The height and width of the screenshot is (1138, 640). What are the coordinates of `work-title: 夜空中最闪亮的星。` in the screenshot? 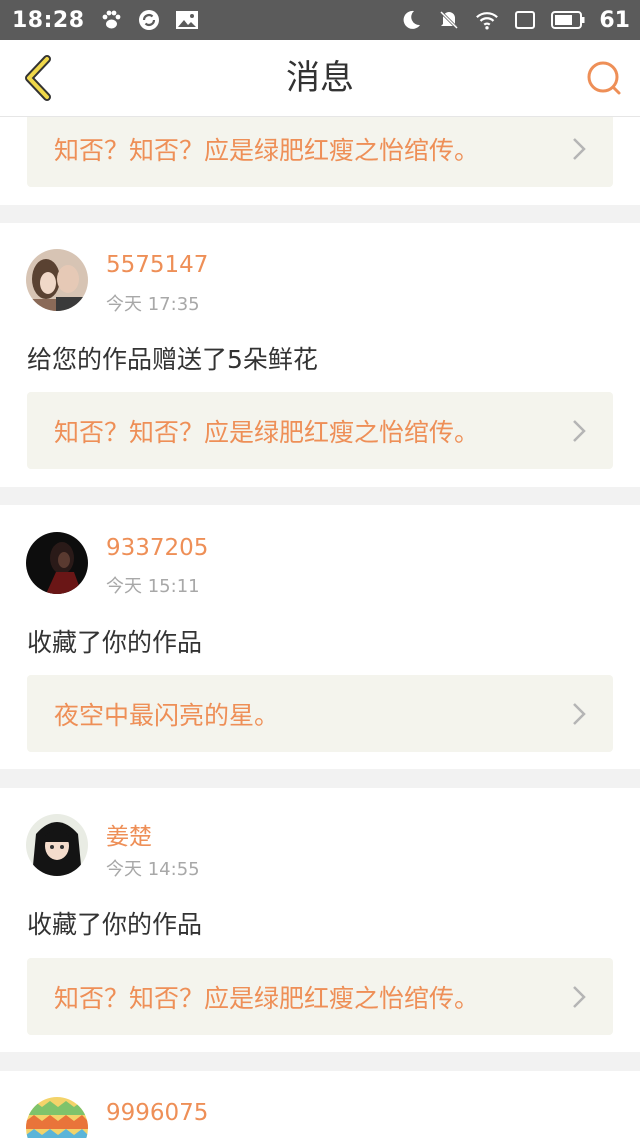 It's located at (167, 715).